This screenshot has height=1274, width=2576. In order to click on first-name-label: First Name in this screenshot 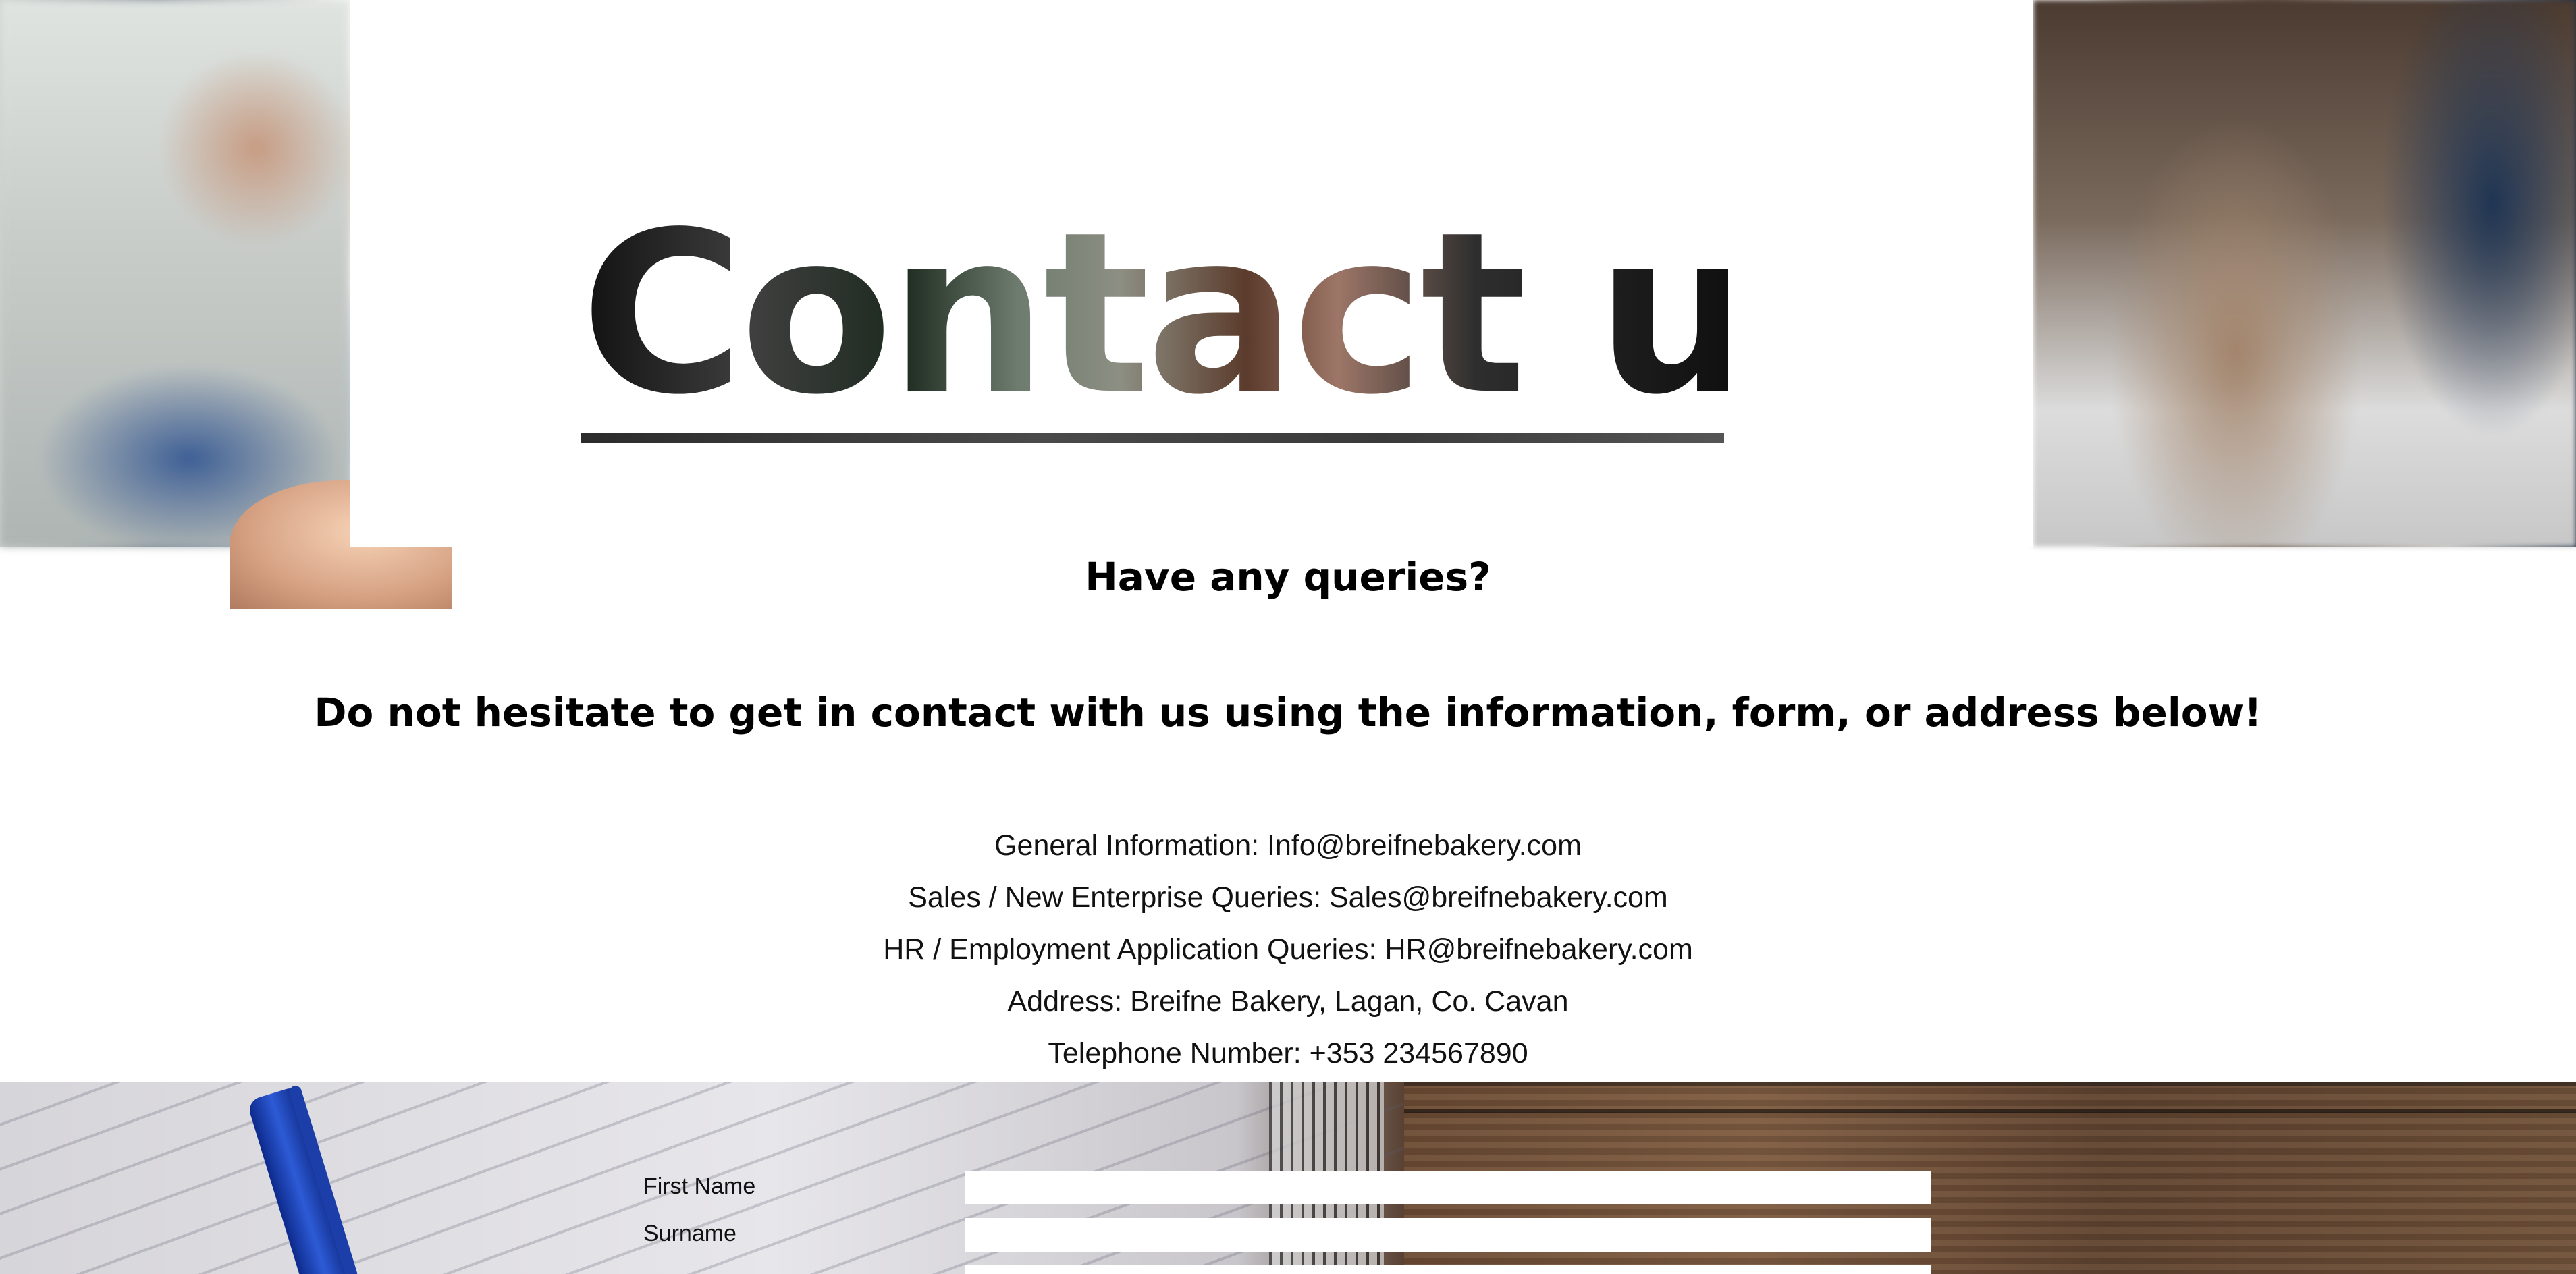, I will do `click(700, 1186)`.